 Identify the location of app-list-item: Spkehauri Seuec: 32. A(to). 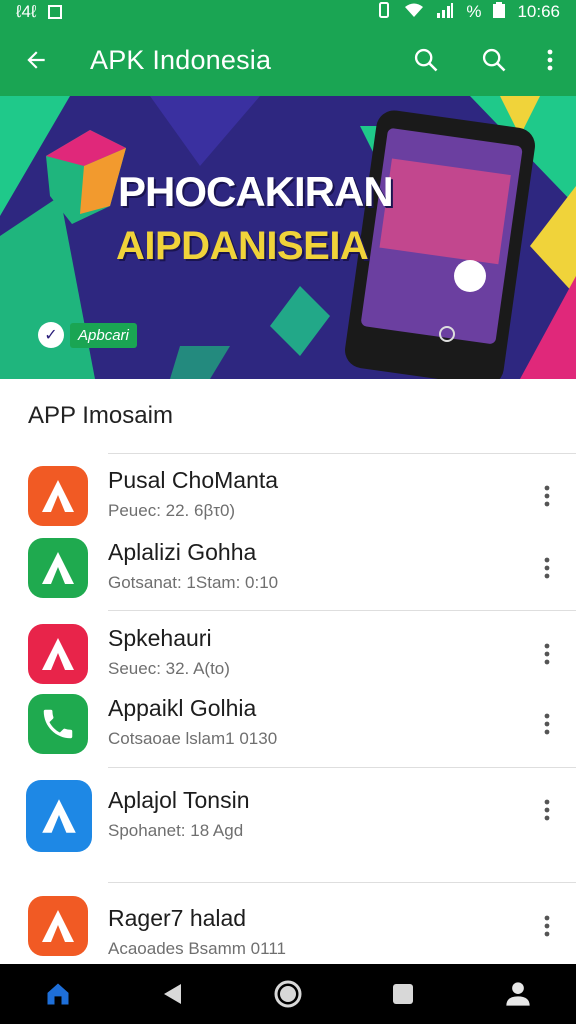
(288, 654).